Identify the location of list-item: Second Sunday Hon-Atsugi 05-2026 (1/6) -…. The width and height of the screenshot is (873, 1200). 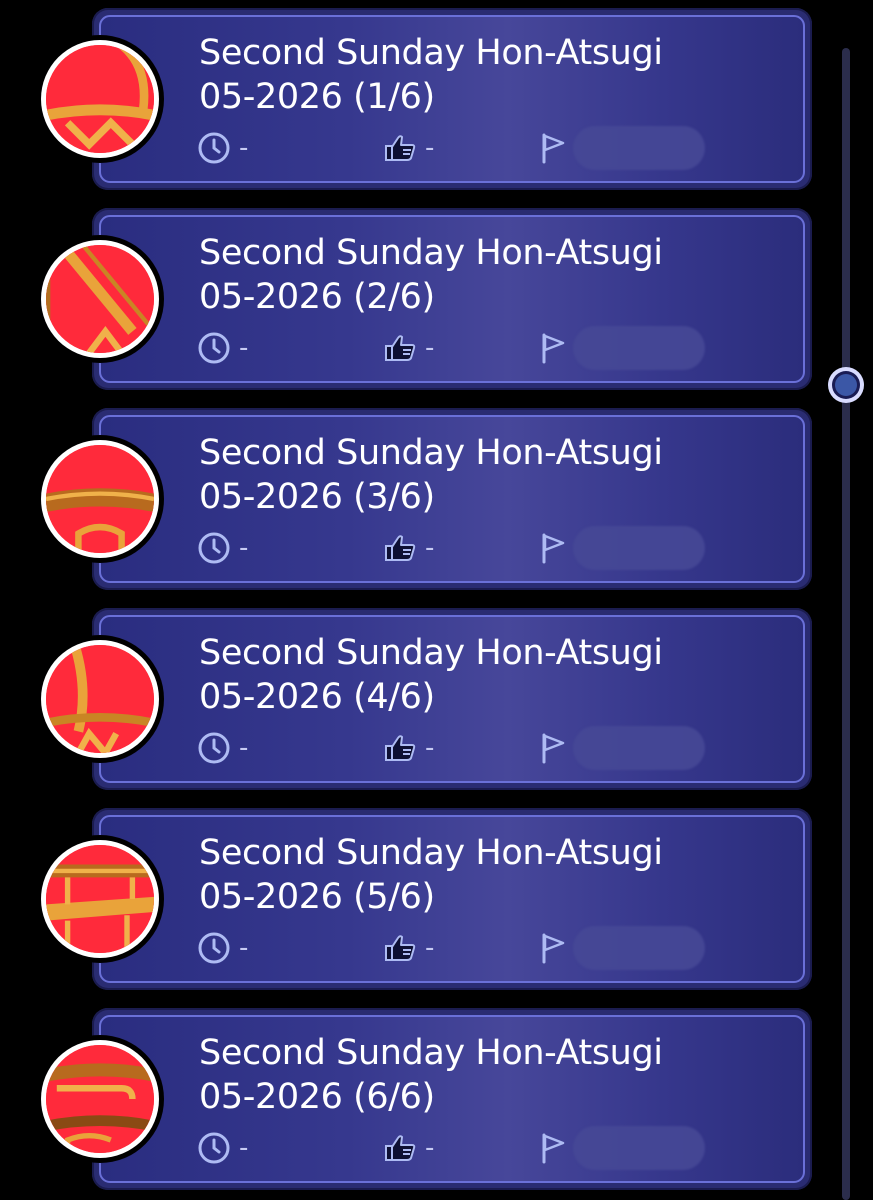
(452, 99).